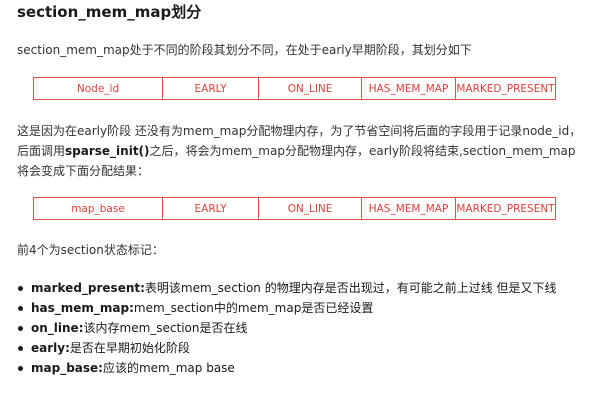  Describe the element at coordinates (168, 368) in the screenshot. I see `flag-desc: 应该的mem_map base` at that location.